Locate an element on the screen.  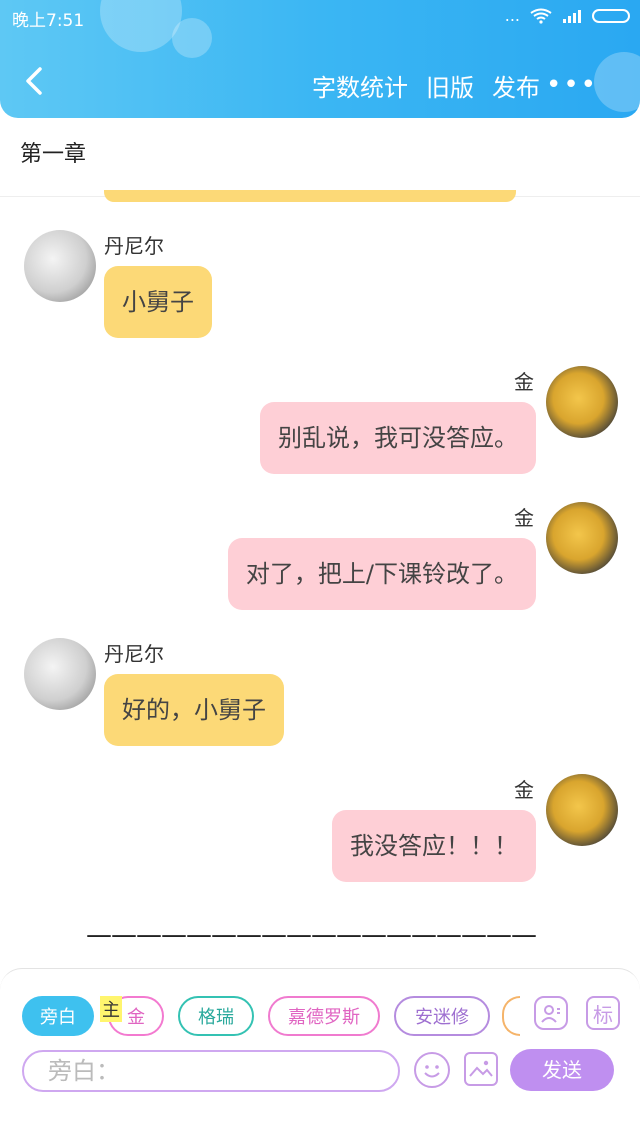
header-bar: 晚上7:51 ... 字数统计 旧版 发布 ••• is located at coordinates (320, 59).